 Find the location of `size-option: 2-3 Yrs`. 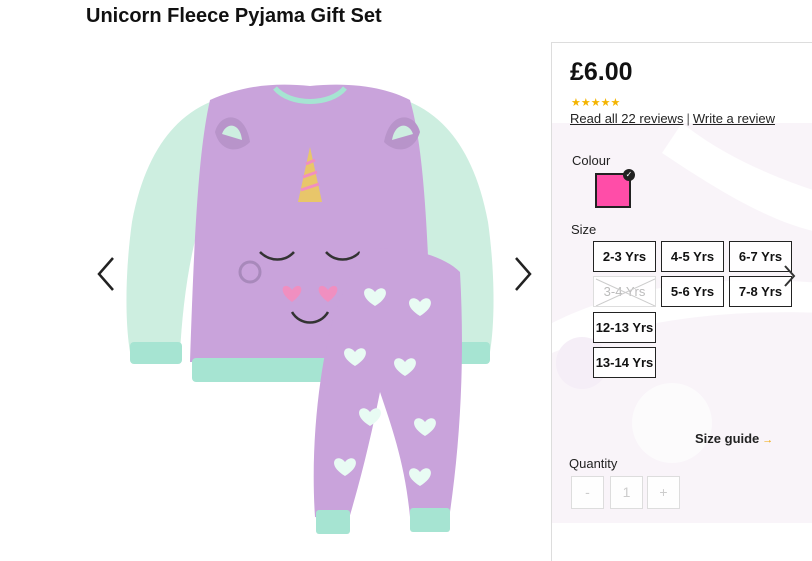

size-option: 2-3 Yrs is located at coordinates (624, 256).